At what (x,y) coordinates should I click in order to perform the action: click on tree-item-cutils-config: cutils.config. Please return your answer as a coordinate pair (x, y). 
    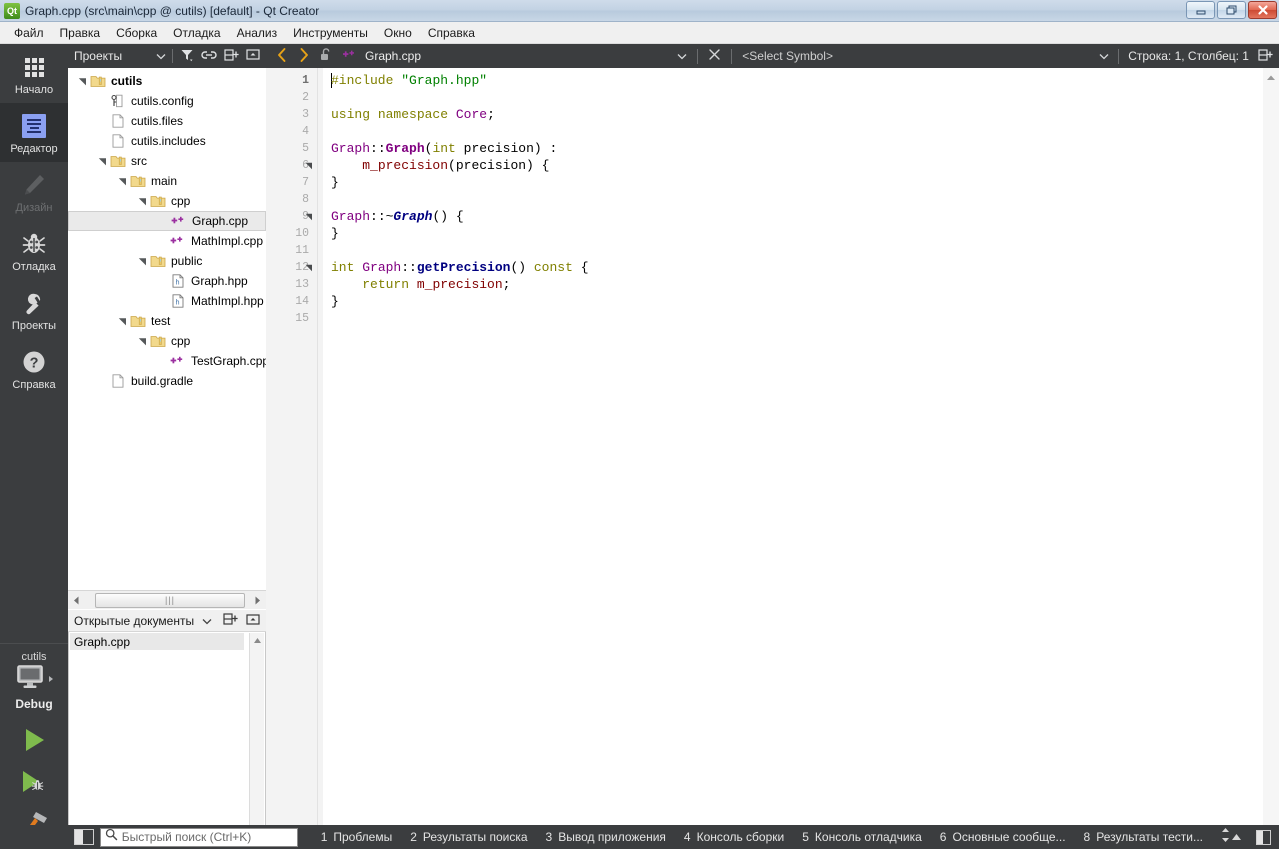
    Looking at the image, I should click on (167, 101).